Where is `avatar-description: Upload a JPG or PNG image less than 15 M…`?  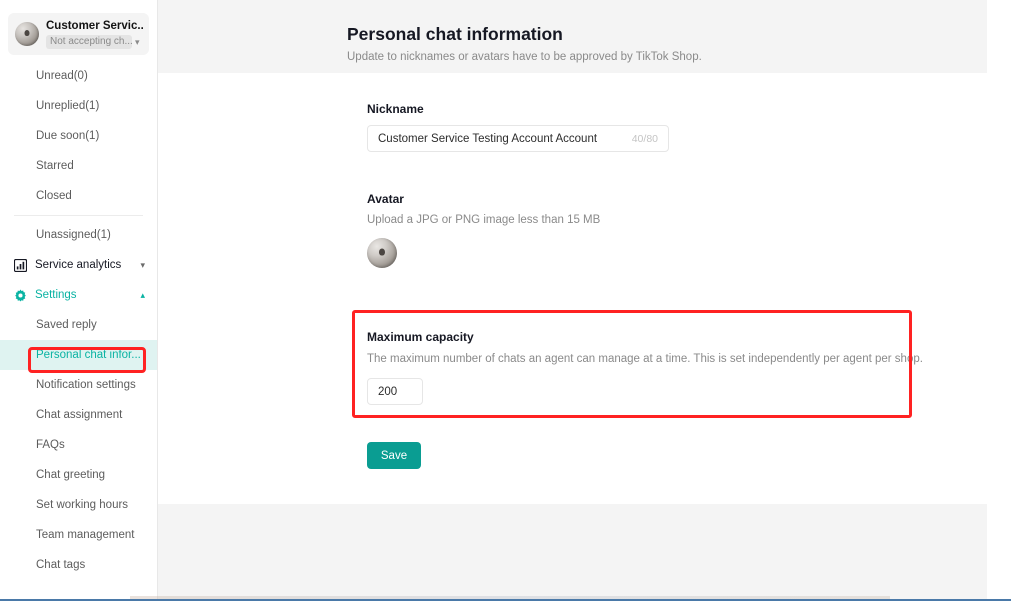 avatar-description: Upload a JPG or PNG image less than 15 M… is located at coordinates (484, 220).